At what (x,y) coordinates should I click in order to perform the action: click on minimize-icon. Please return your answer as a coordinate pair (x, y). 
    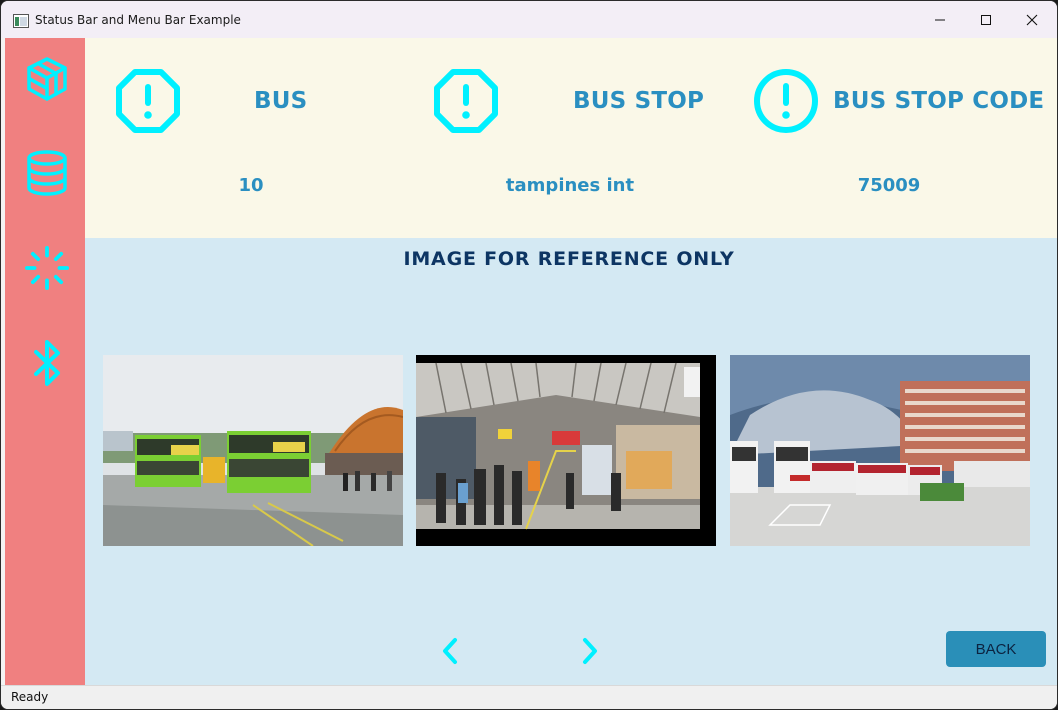
    Looking at the image, I should click on (940, 19).